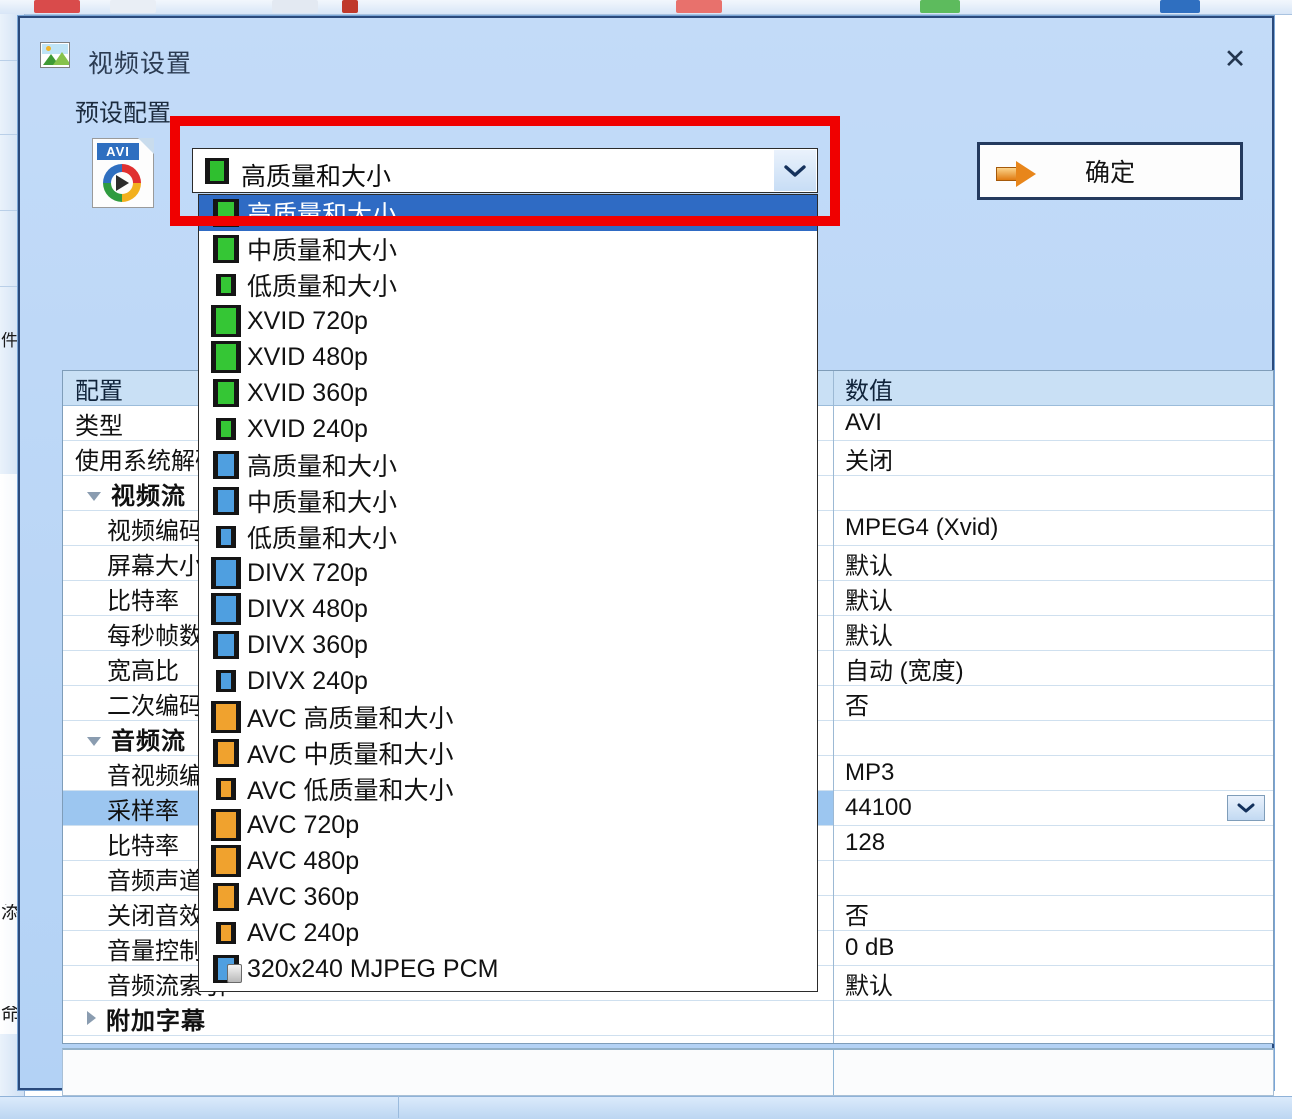 The height and width of the screenshot is (1119, 1292). I want to click on grid-column-splitter, so click(833, 707).